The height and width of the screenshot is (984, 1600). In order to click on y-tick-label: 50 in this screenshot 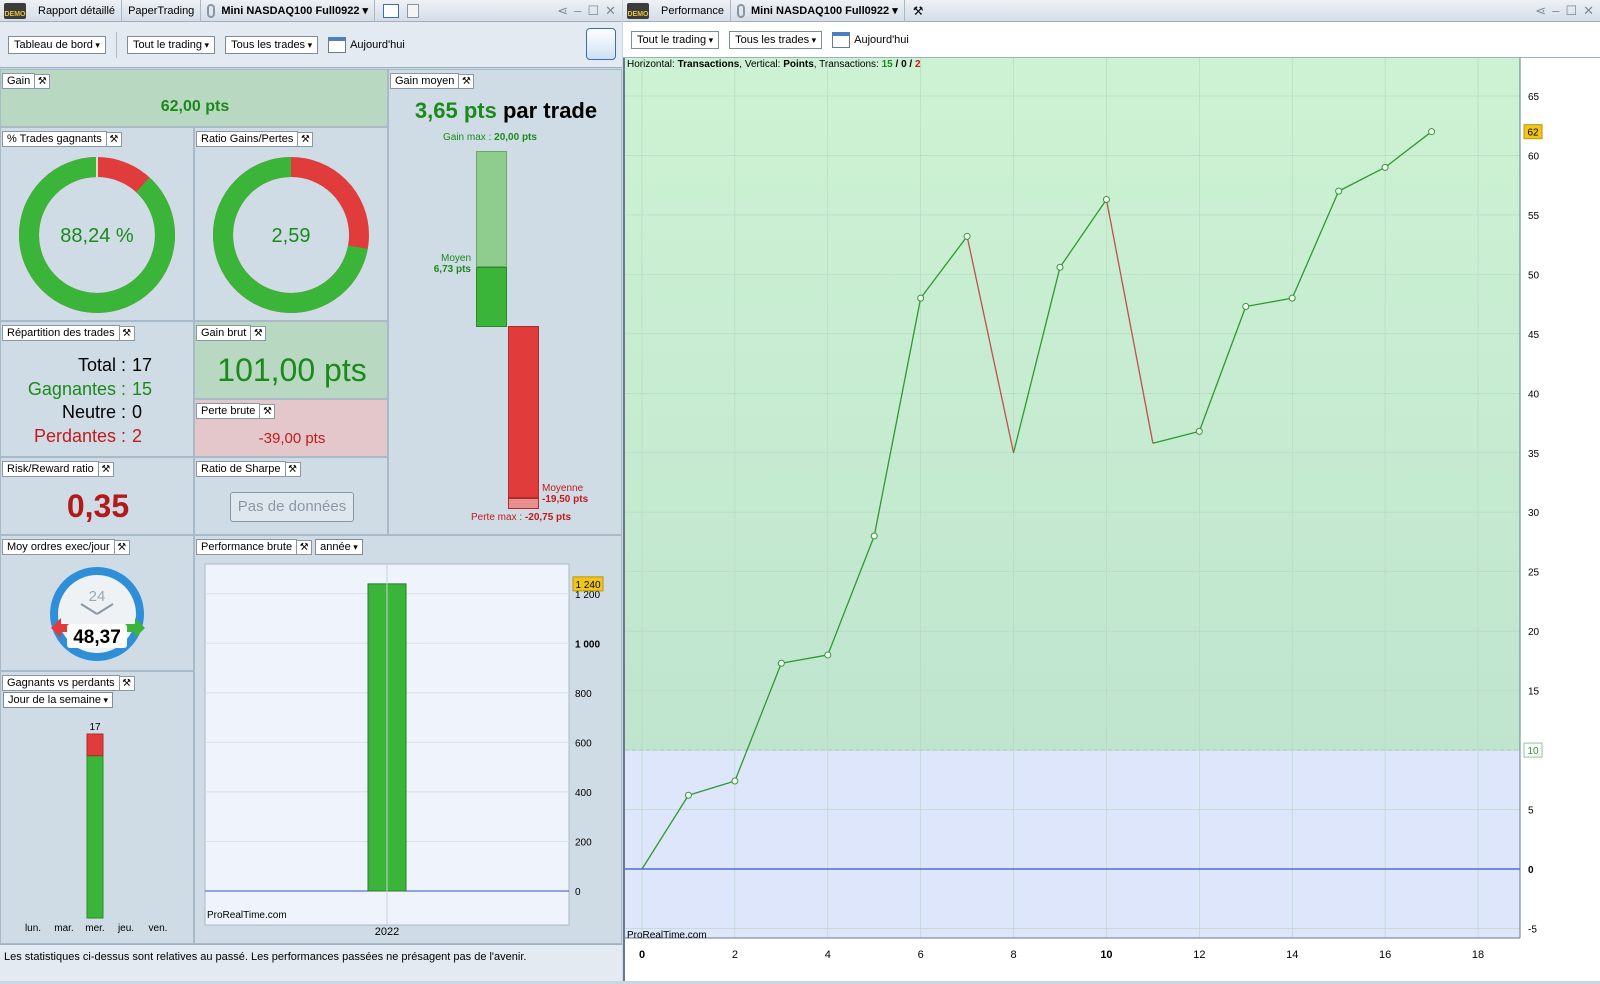, I will do `click(1534, 275)`.